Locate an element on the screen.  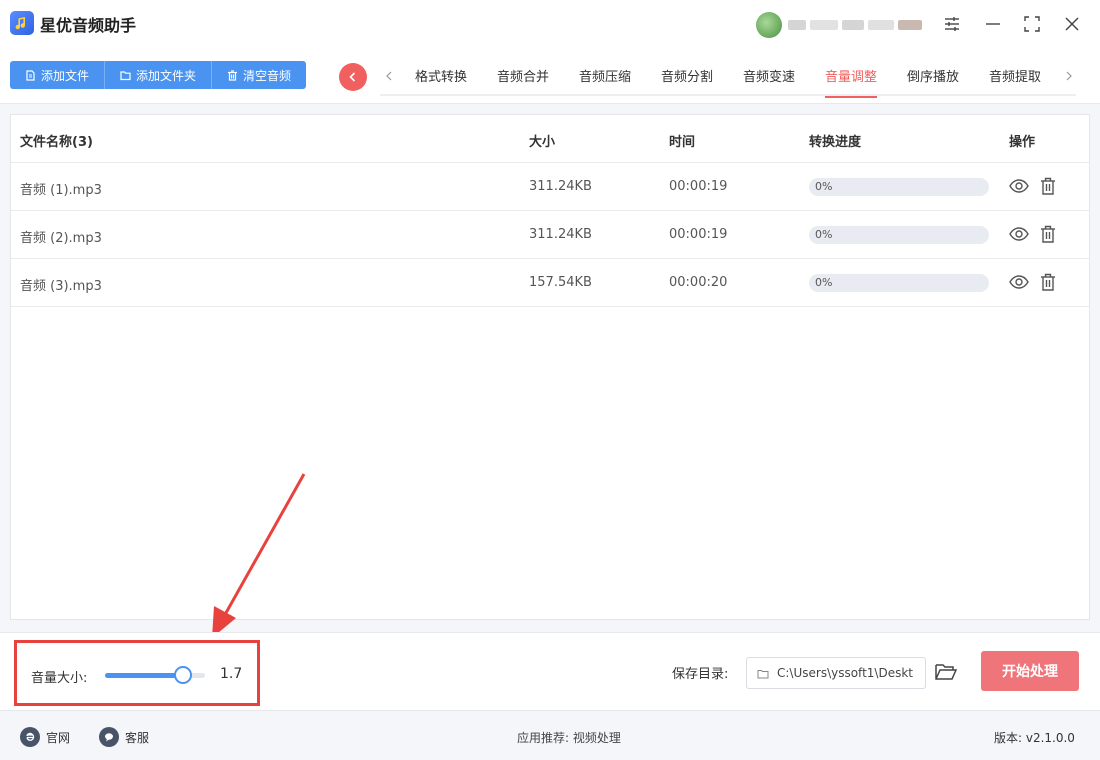
save-directory-label: 保存目录: is located at coordinates (700, 674).